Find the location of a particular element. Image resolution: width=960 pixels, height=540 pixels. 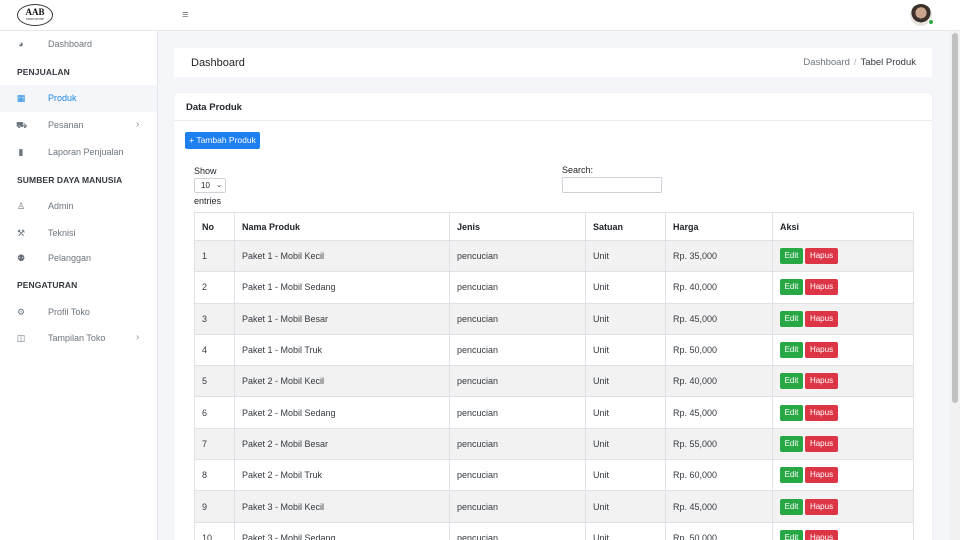

entries-label: entries is located at coordinates (208, 201).